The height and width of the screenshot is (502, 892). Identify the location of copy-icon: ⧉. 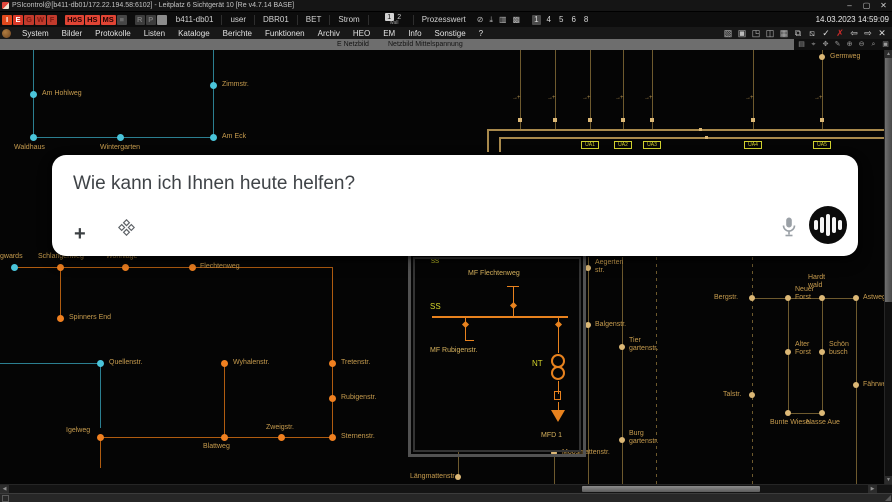
(798, 33).